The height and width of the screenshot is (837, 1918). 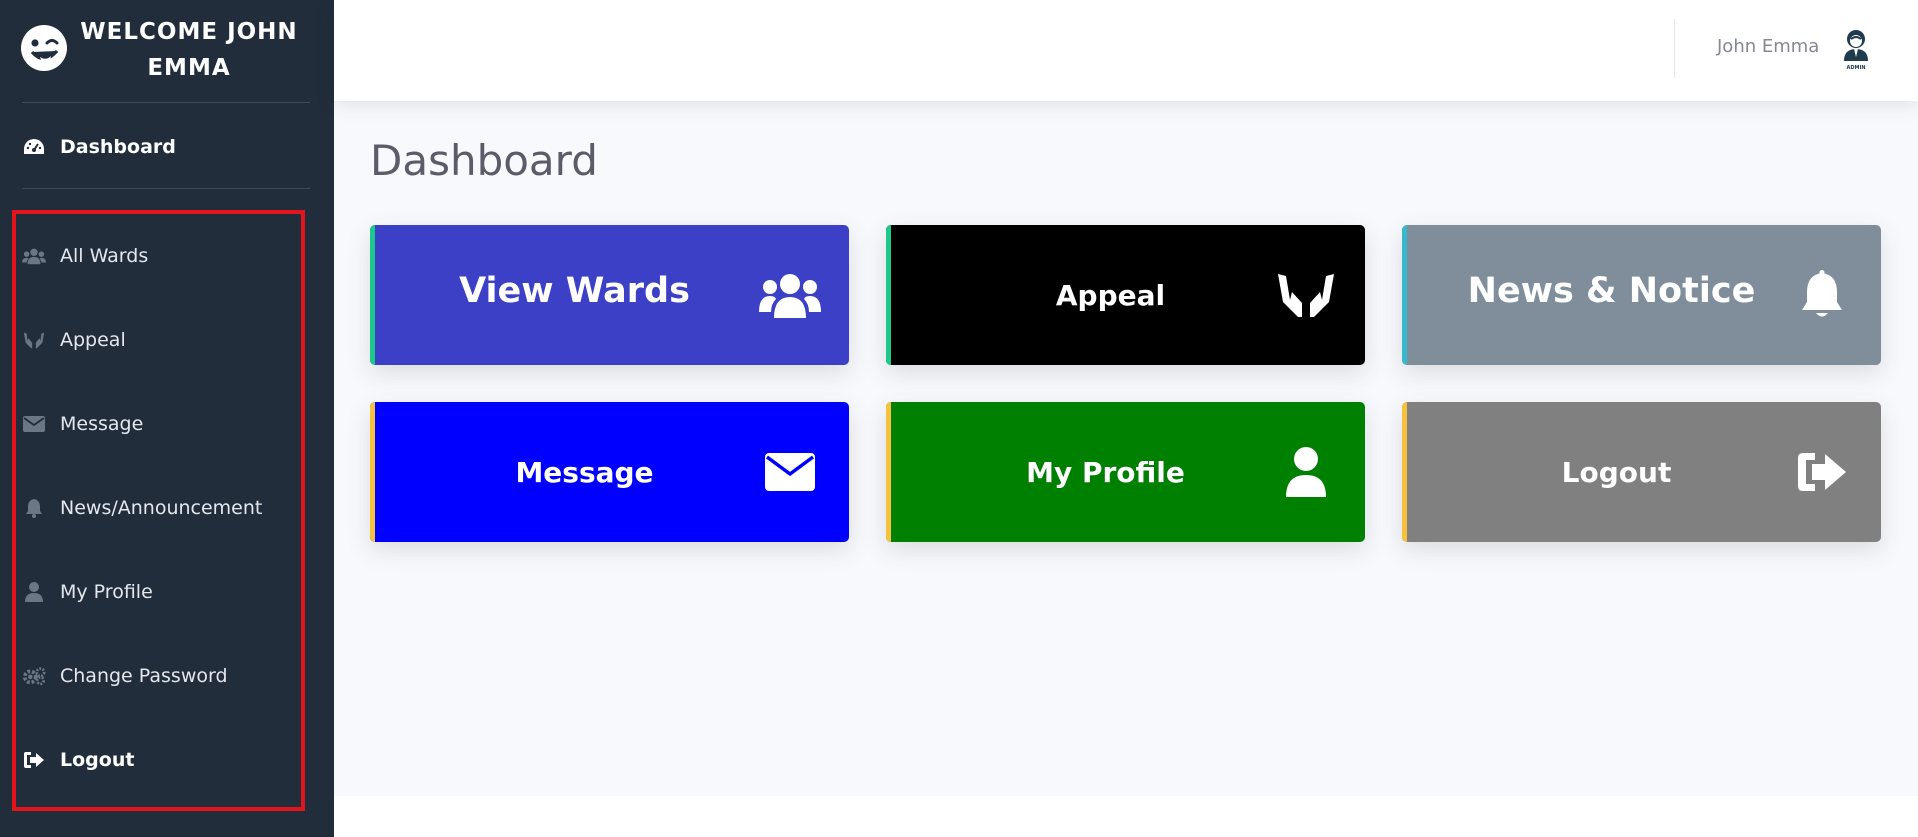 What do you see at coordinates (584, 472) in the screenshot?
I see `card-label: Message` at bounding box center [584, 472].